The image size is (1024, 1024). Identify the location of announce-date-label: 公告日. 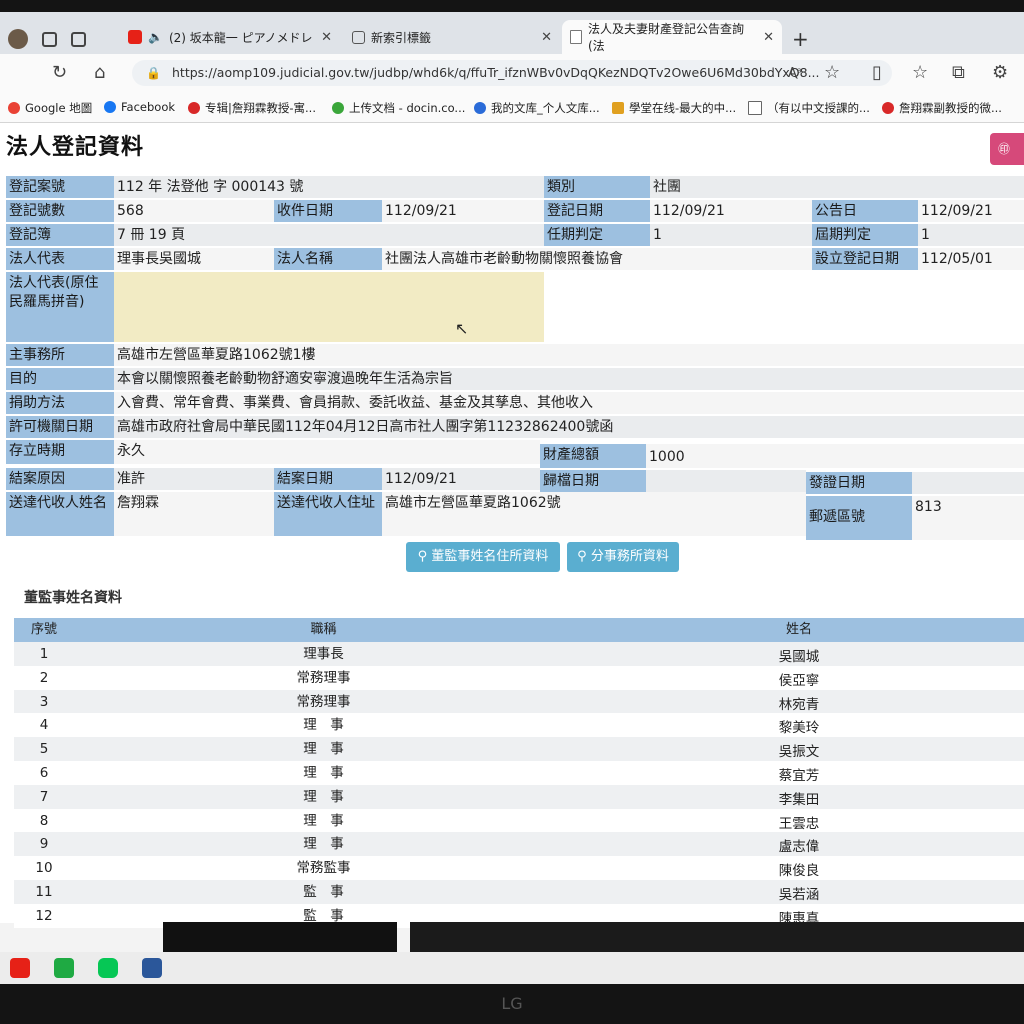
(865, 211).